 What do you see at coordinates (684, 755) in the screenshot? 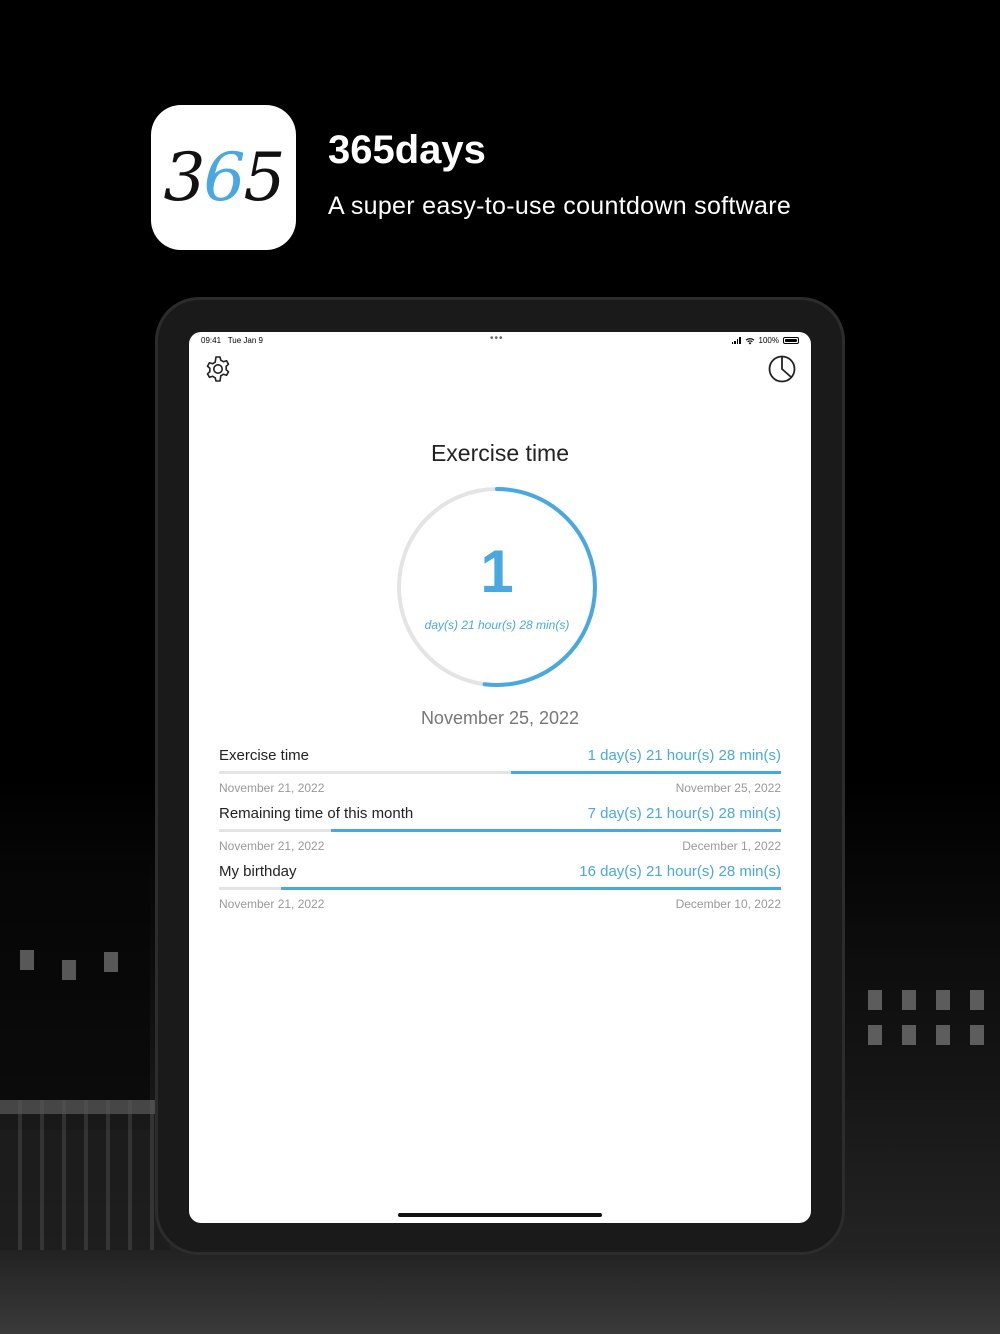
I see `event-remaining: 1 day(s) 21 hour(s) 28 min(s)` at bounding box center [684, 755].